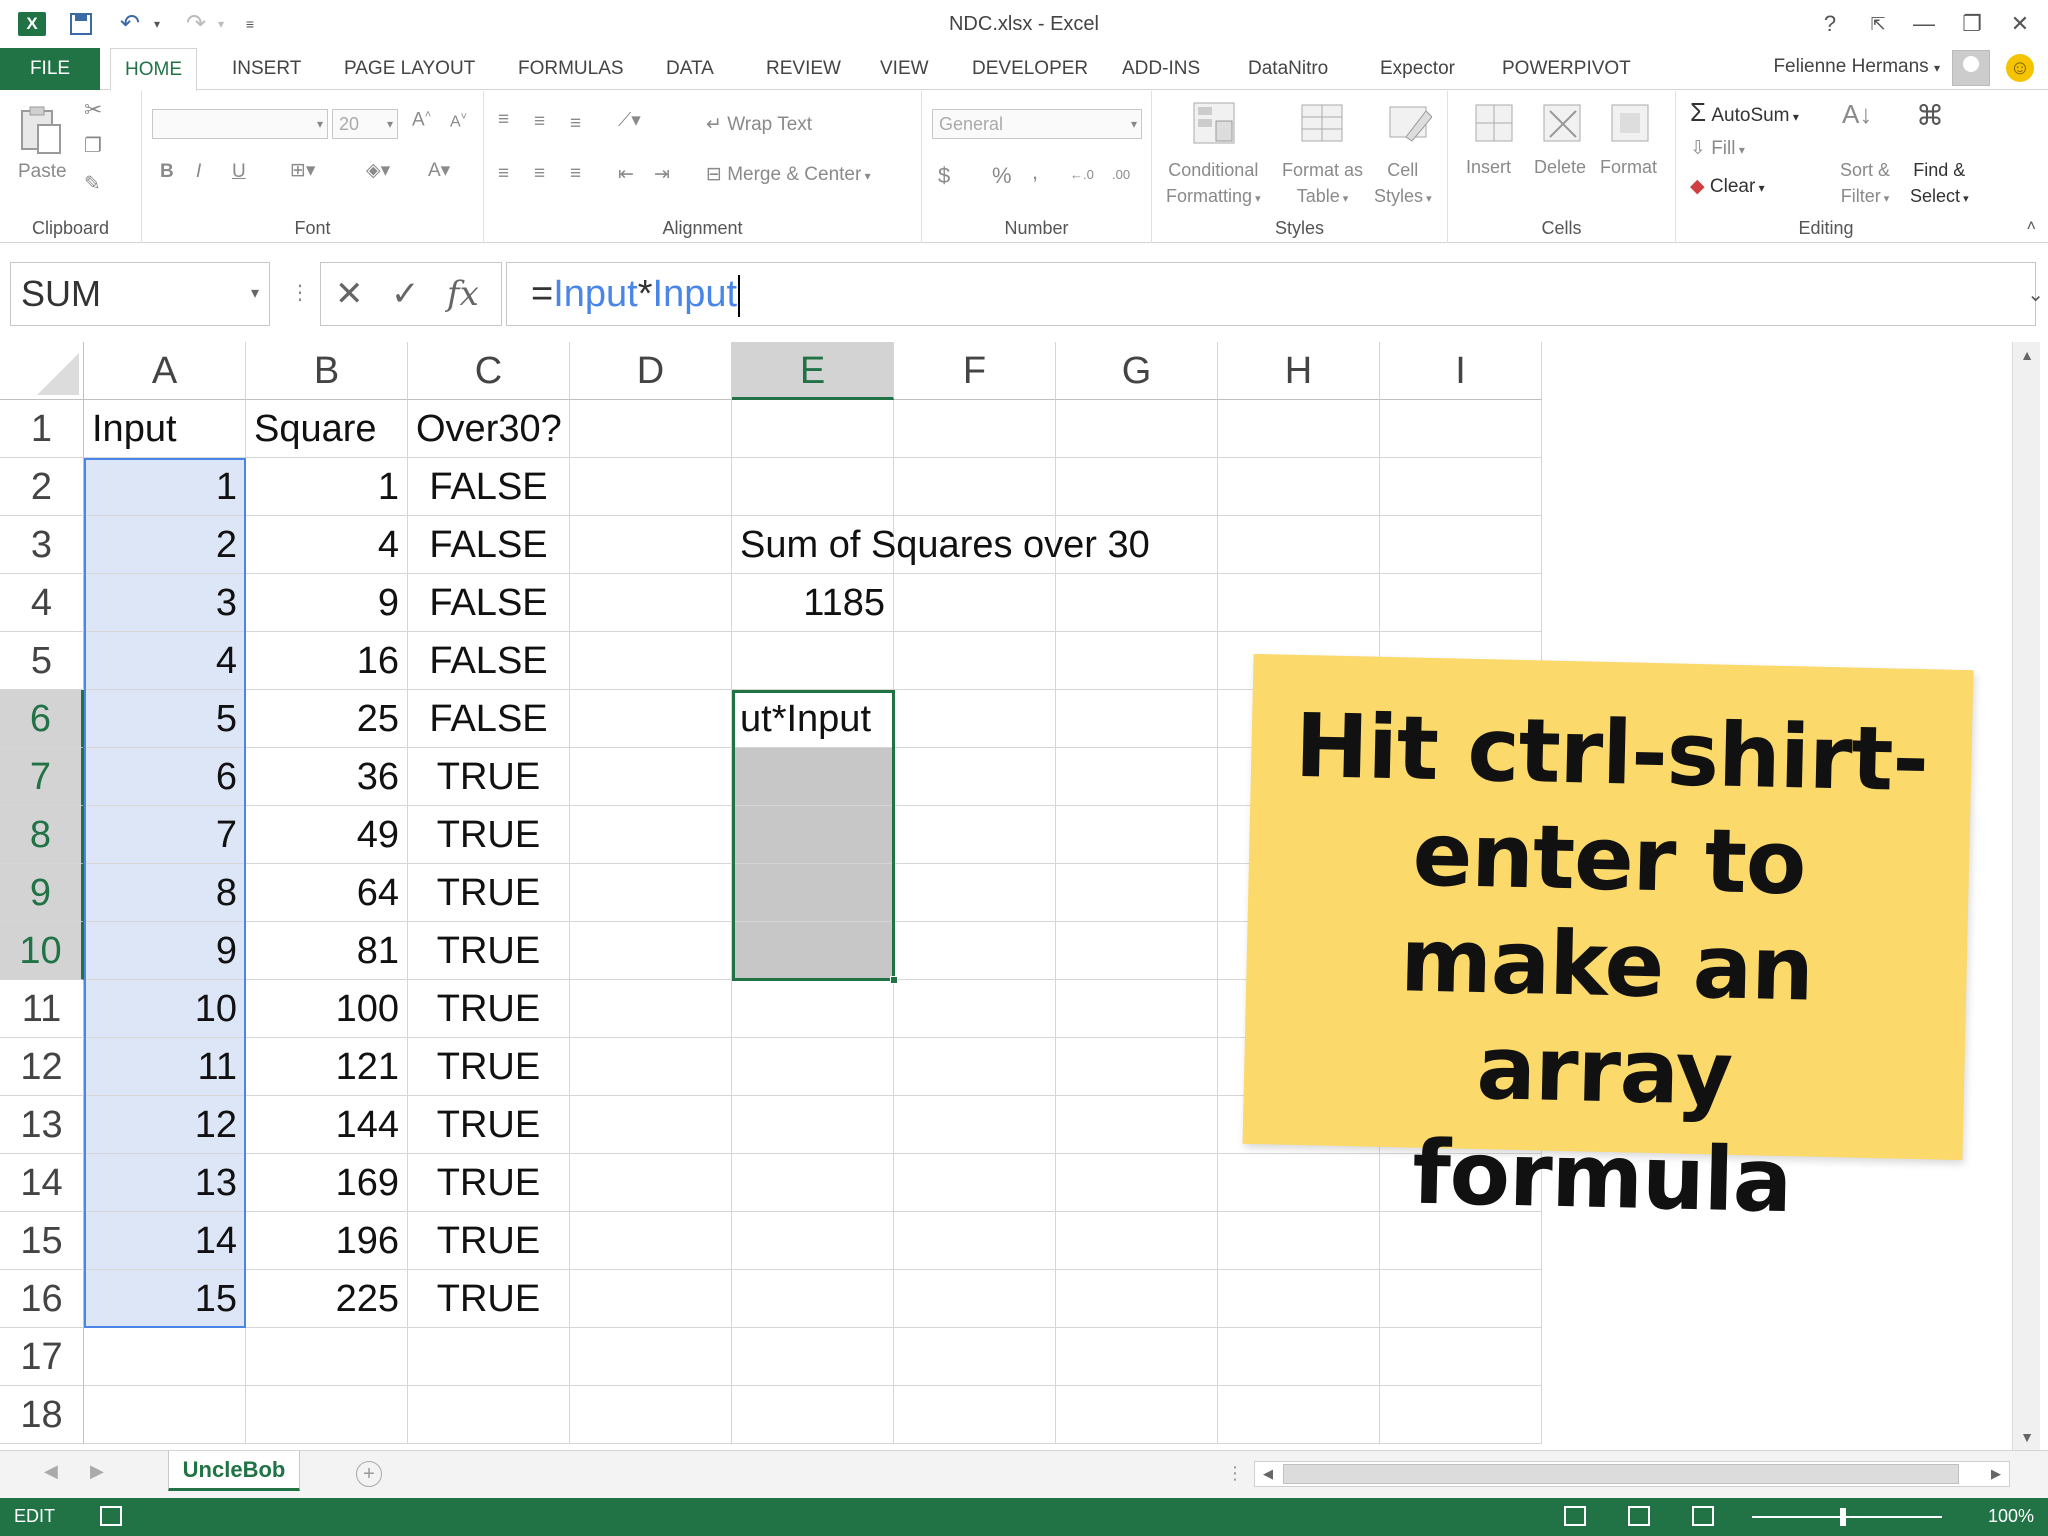 The image size is (2048, 1536). What do you see at coordinates (975, 719) in the screenshot?
I see `cell-f6` at bounding box center [975, 719].